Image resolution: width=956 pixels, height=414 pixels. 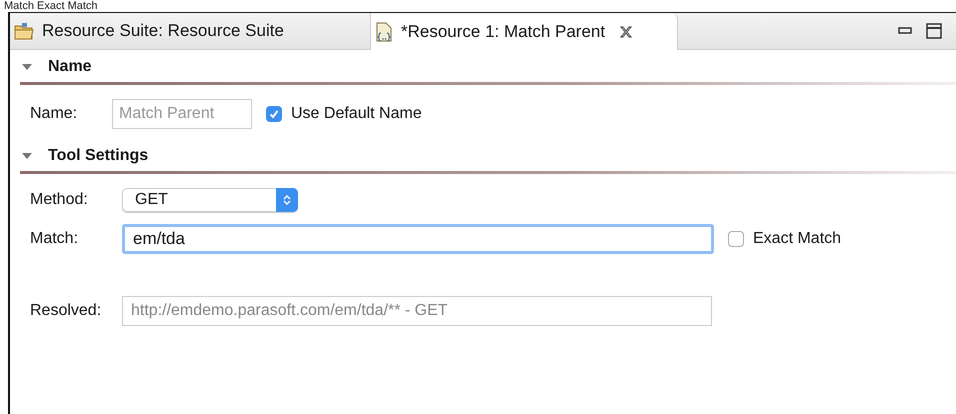 What do you see at coordinates (797, 239) in the screenshot?
I see `checkbox-label: Exact Match` at bounding box center [797, 239].